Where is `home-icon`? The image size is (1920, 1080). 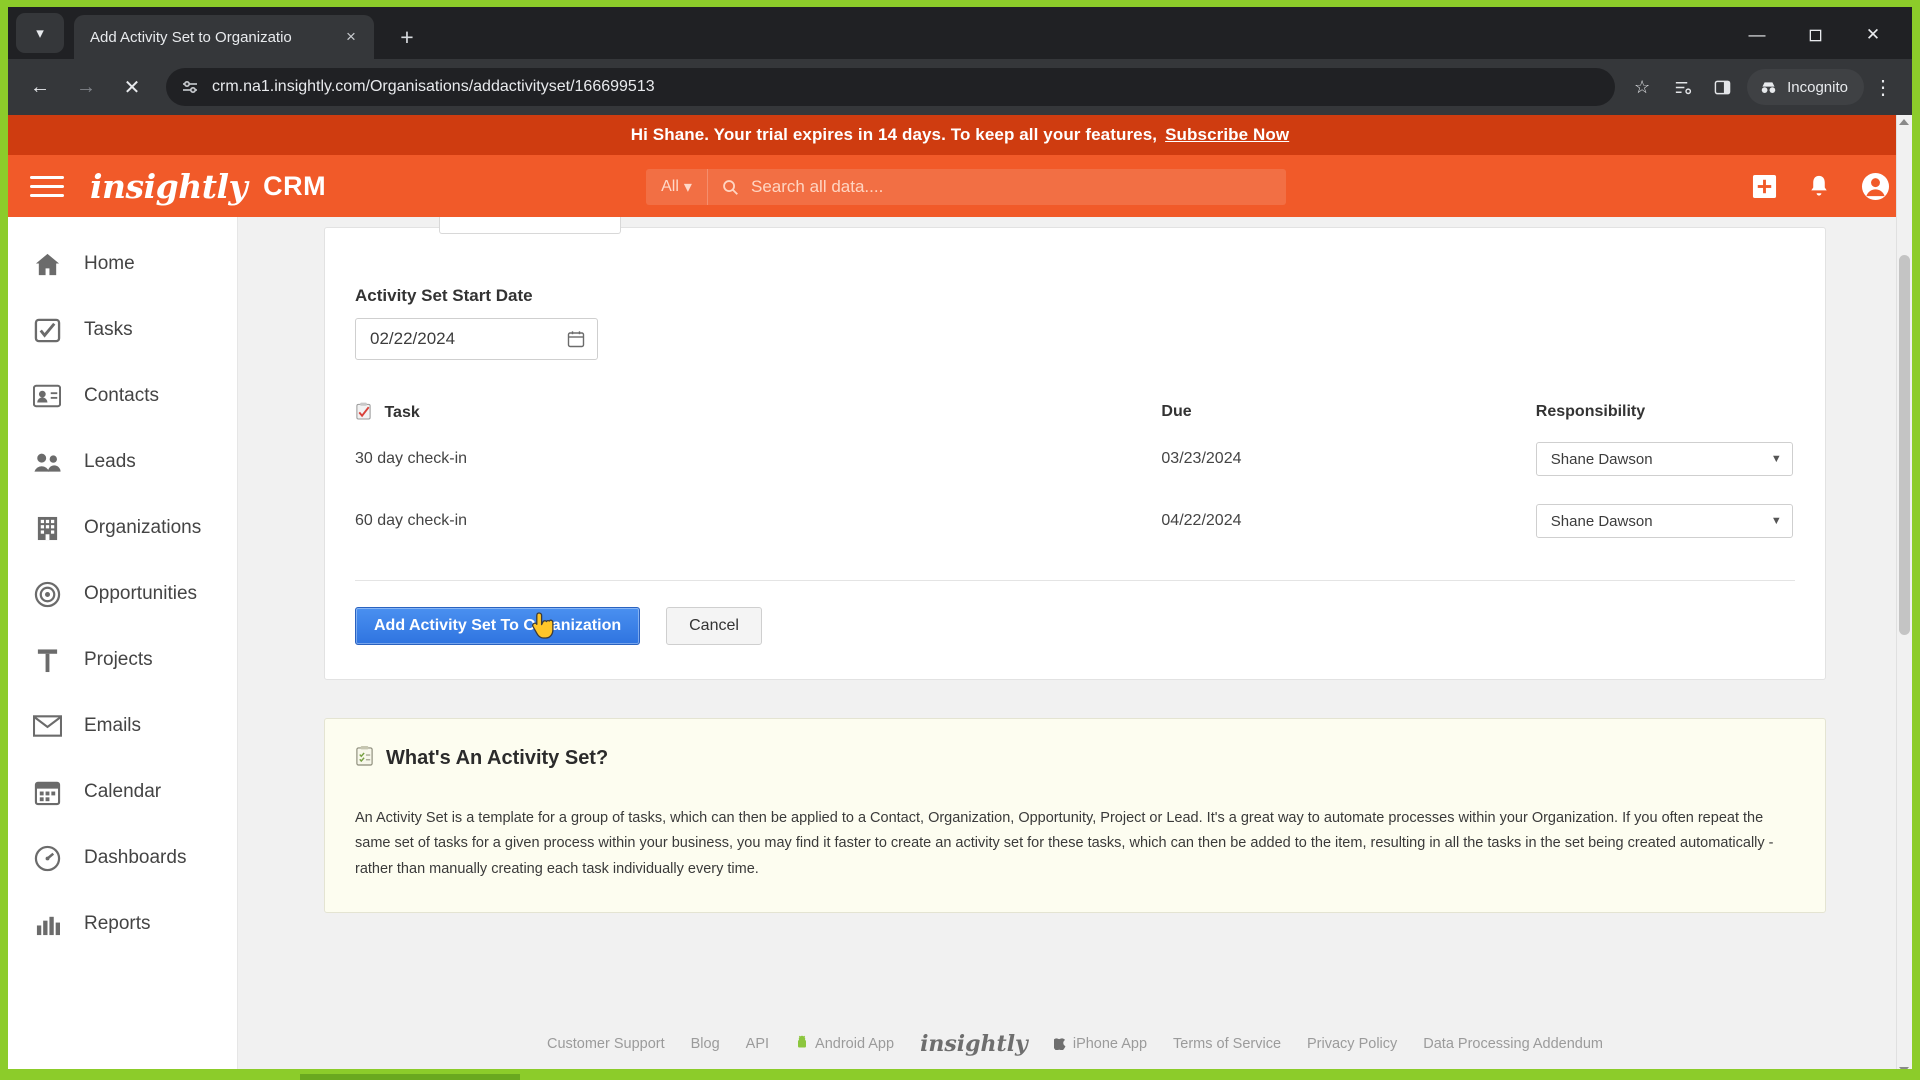 home-icon is located at coordinates (47, 264).